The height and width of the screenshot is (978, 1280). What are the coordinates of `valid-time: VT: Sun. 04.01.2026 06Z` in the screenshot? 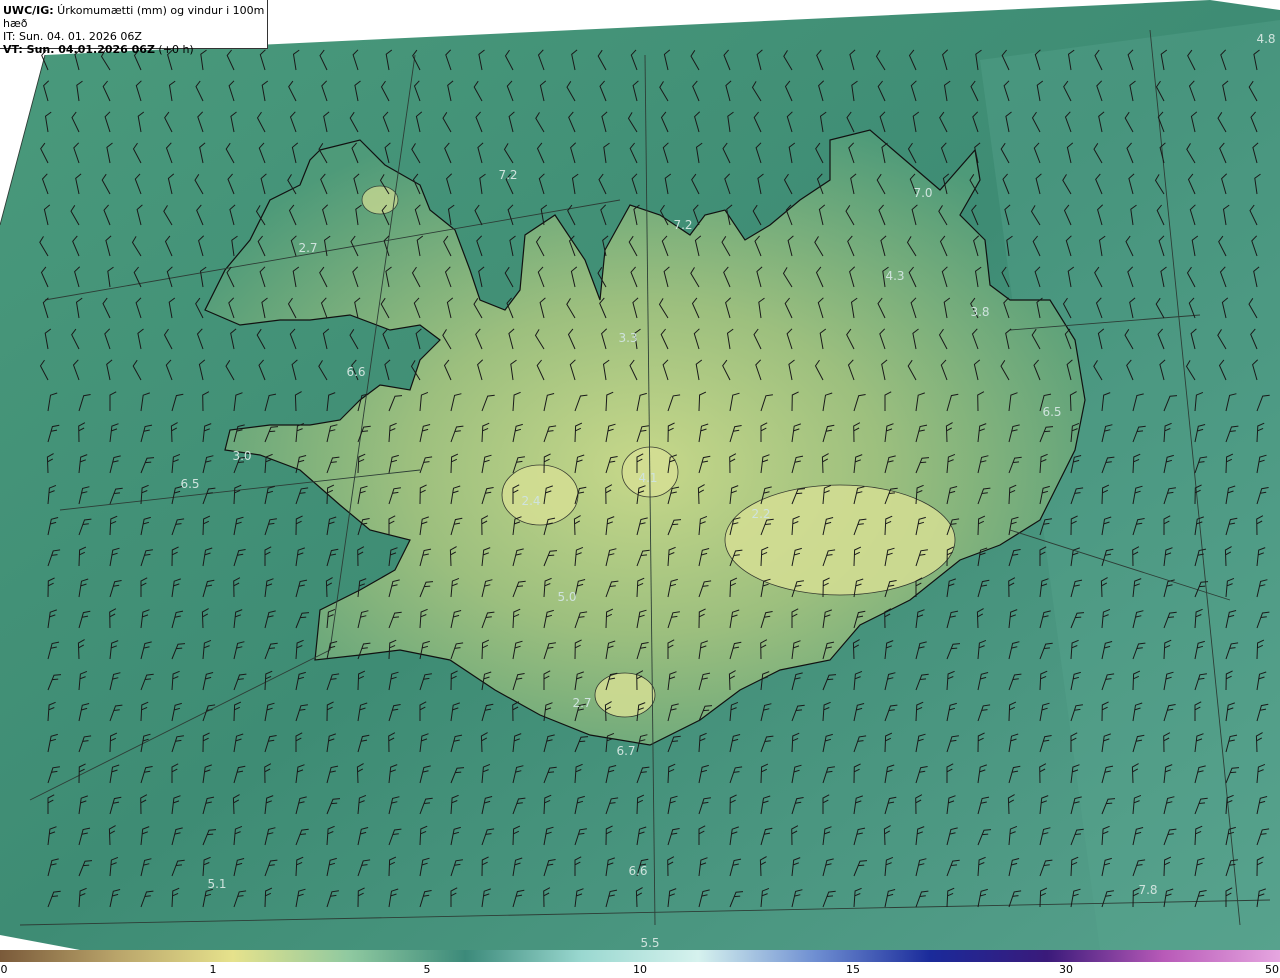 It's located at (79, 49).